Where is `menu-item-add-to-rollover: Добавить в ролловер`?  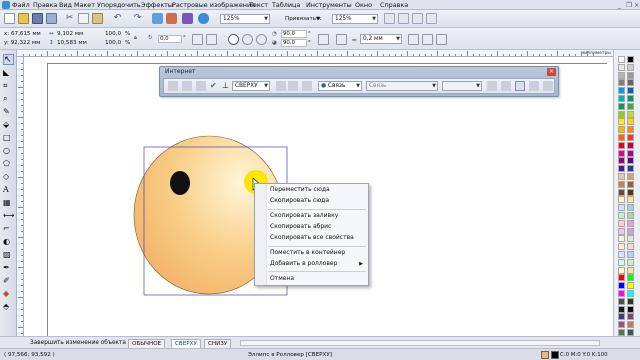
menu-item-add-to-rollover: Добавить в ролловер is located at coordinates (303, 264).